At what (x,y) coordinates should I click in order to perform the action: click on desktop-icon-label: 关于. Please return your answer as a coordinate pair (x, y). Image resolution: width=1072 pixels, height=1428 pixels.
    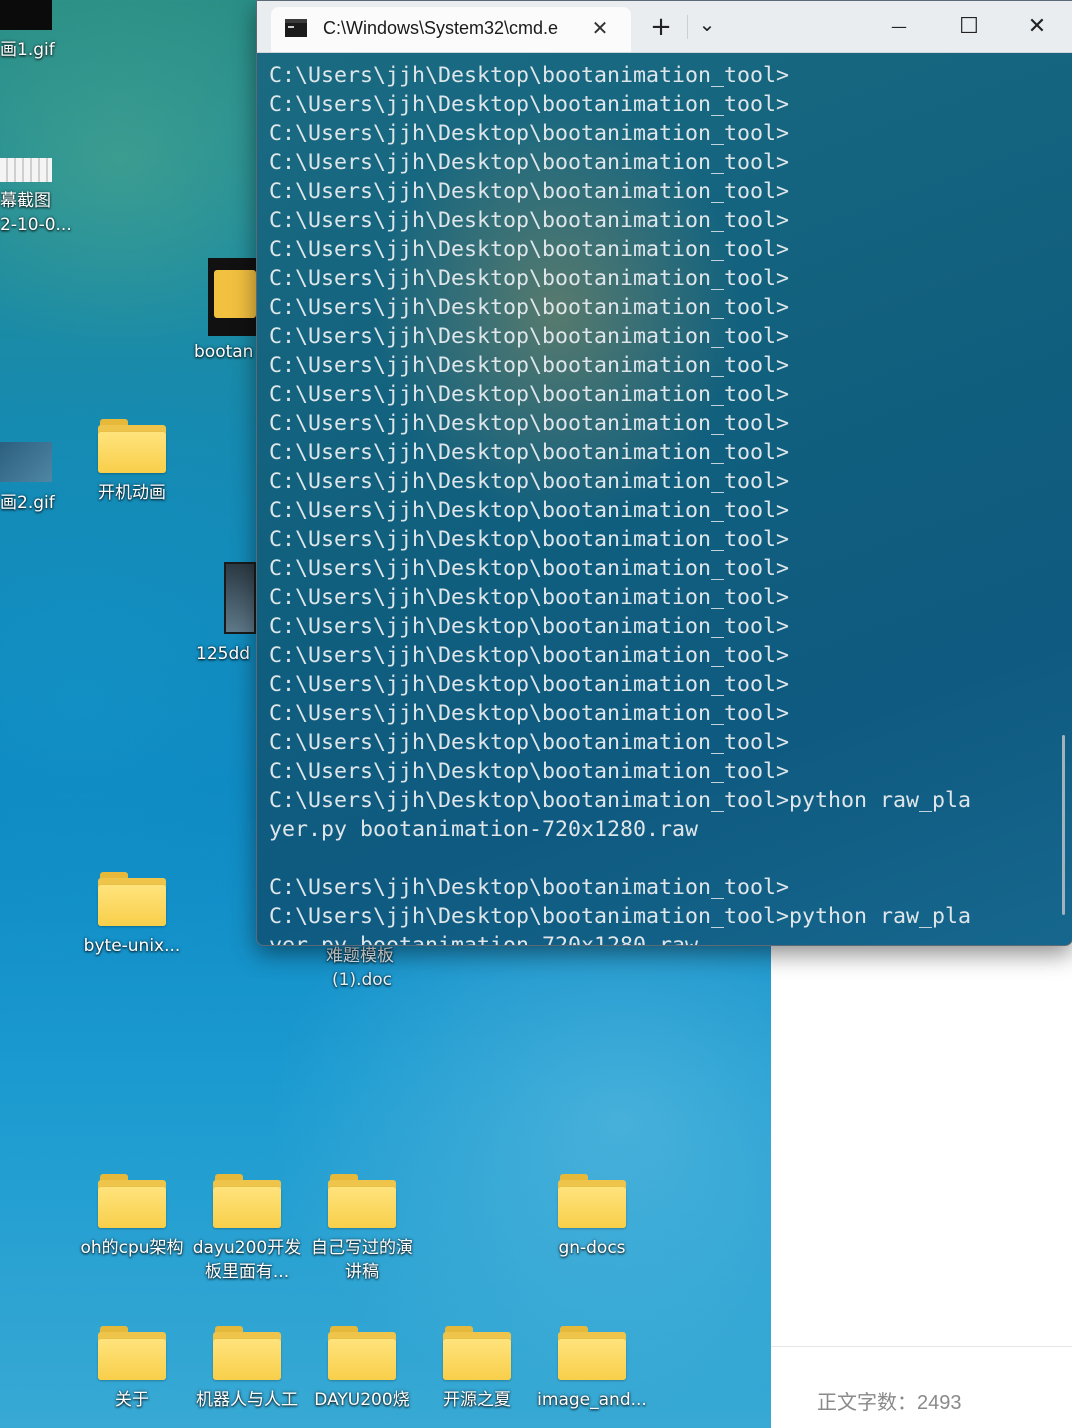
    Looking at the image, I should click on (132, 1400).